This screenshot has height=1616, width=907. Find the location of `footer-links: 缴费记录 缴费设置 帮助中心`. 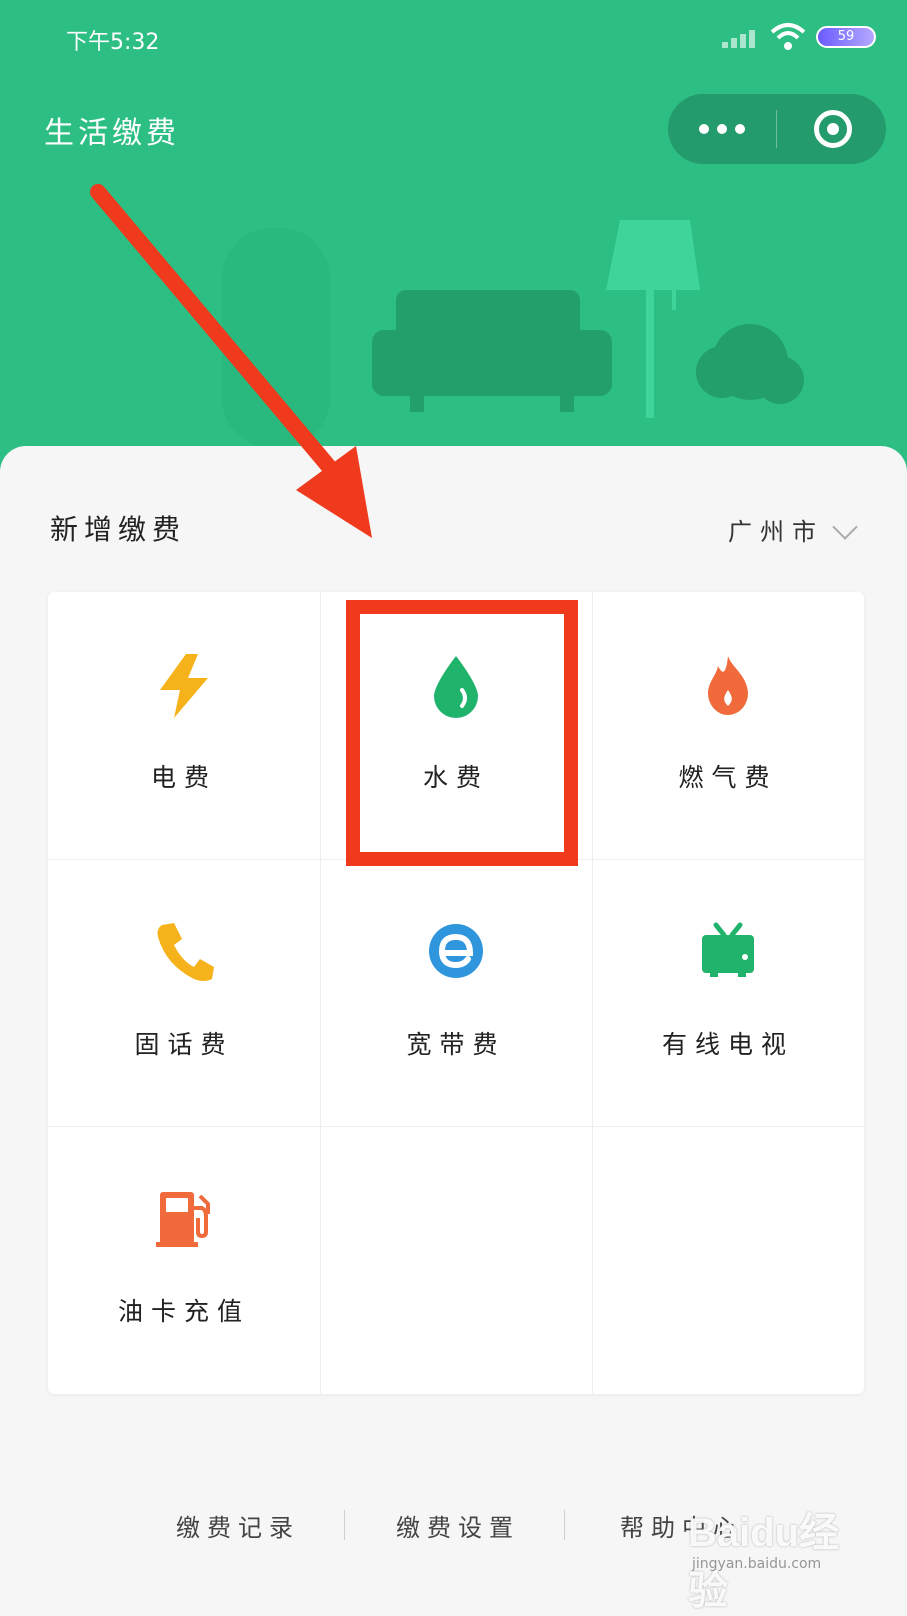

footer-links: 缴费记录 缴费设置 帮助中心 is located at coordinates (453, 1525).